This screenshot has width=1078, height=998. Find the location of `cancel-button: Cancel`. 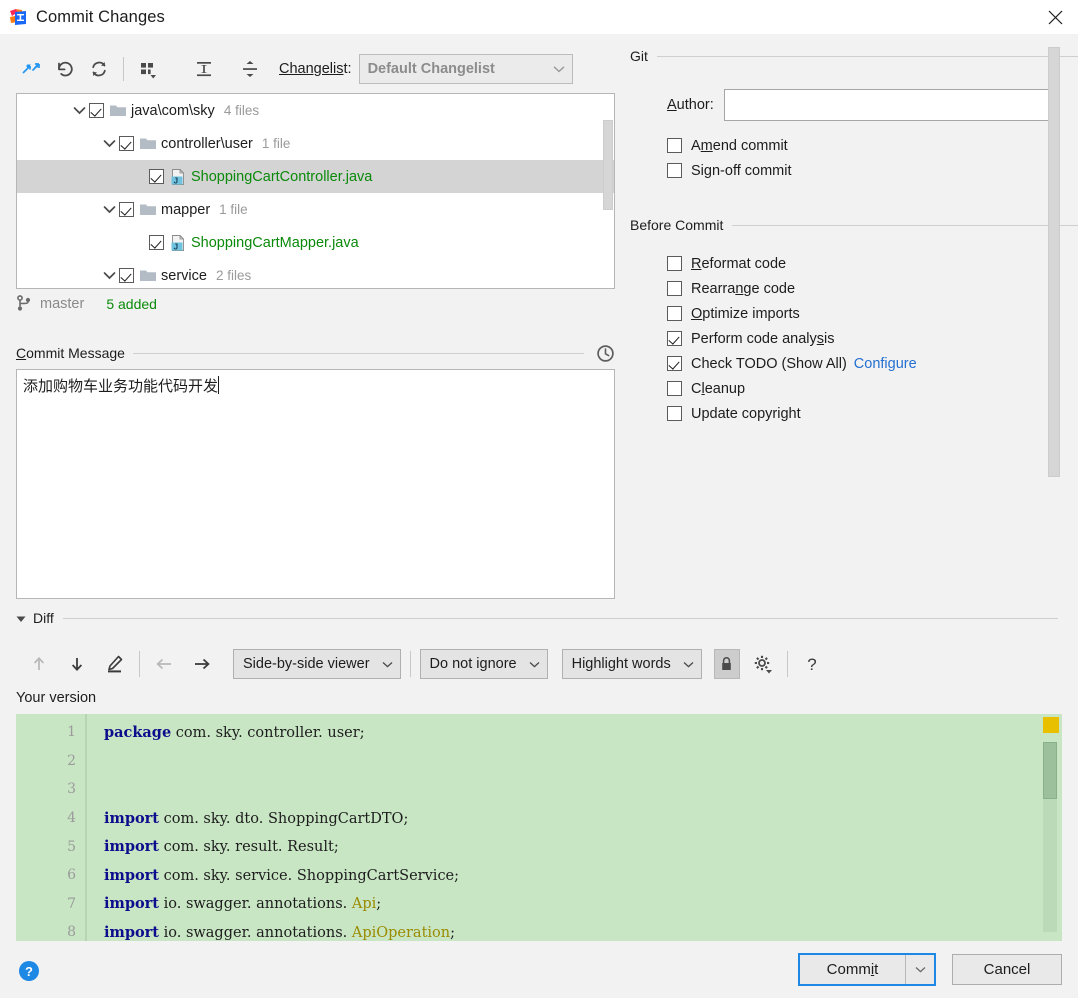

cancel-button: Cancel is located at coordinates (1007, 969).